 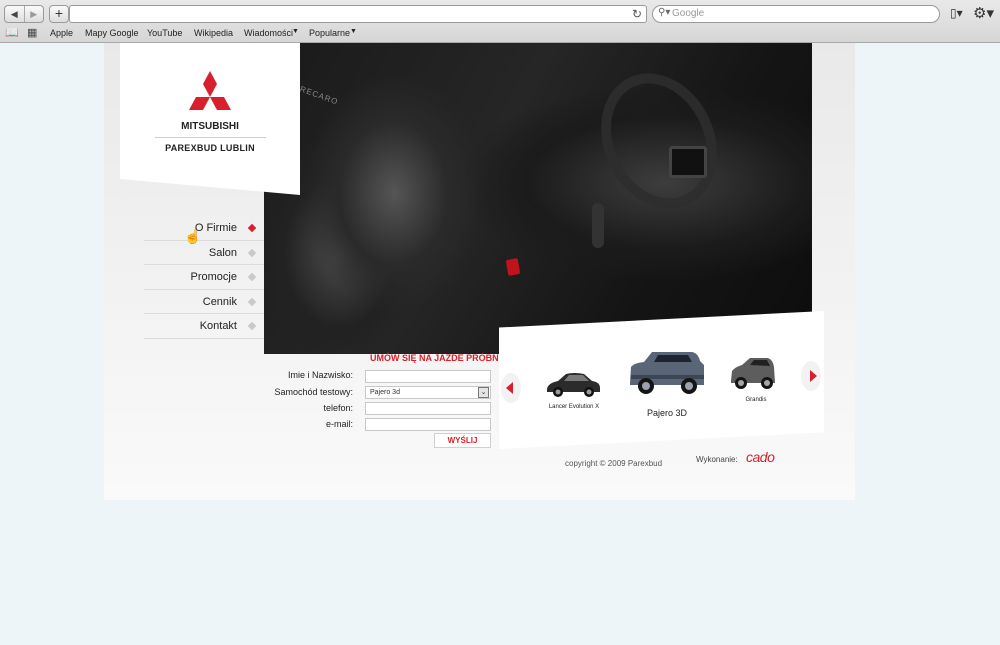 What do you see at coordinates (313, 392) in the screenshot?
I see `car-label: Samochód testowy:` at bounding box center [313, 392].